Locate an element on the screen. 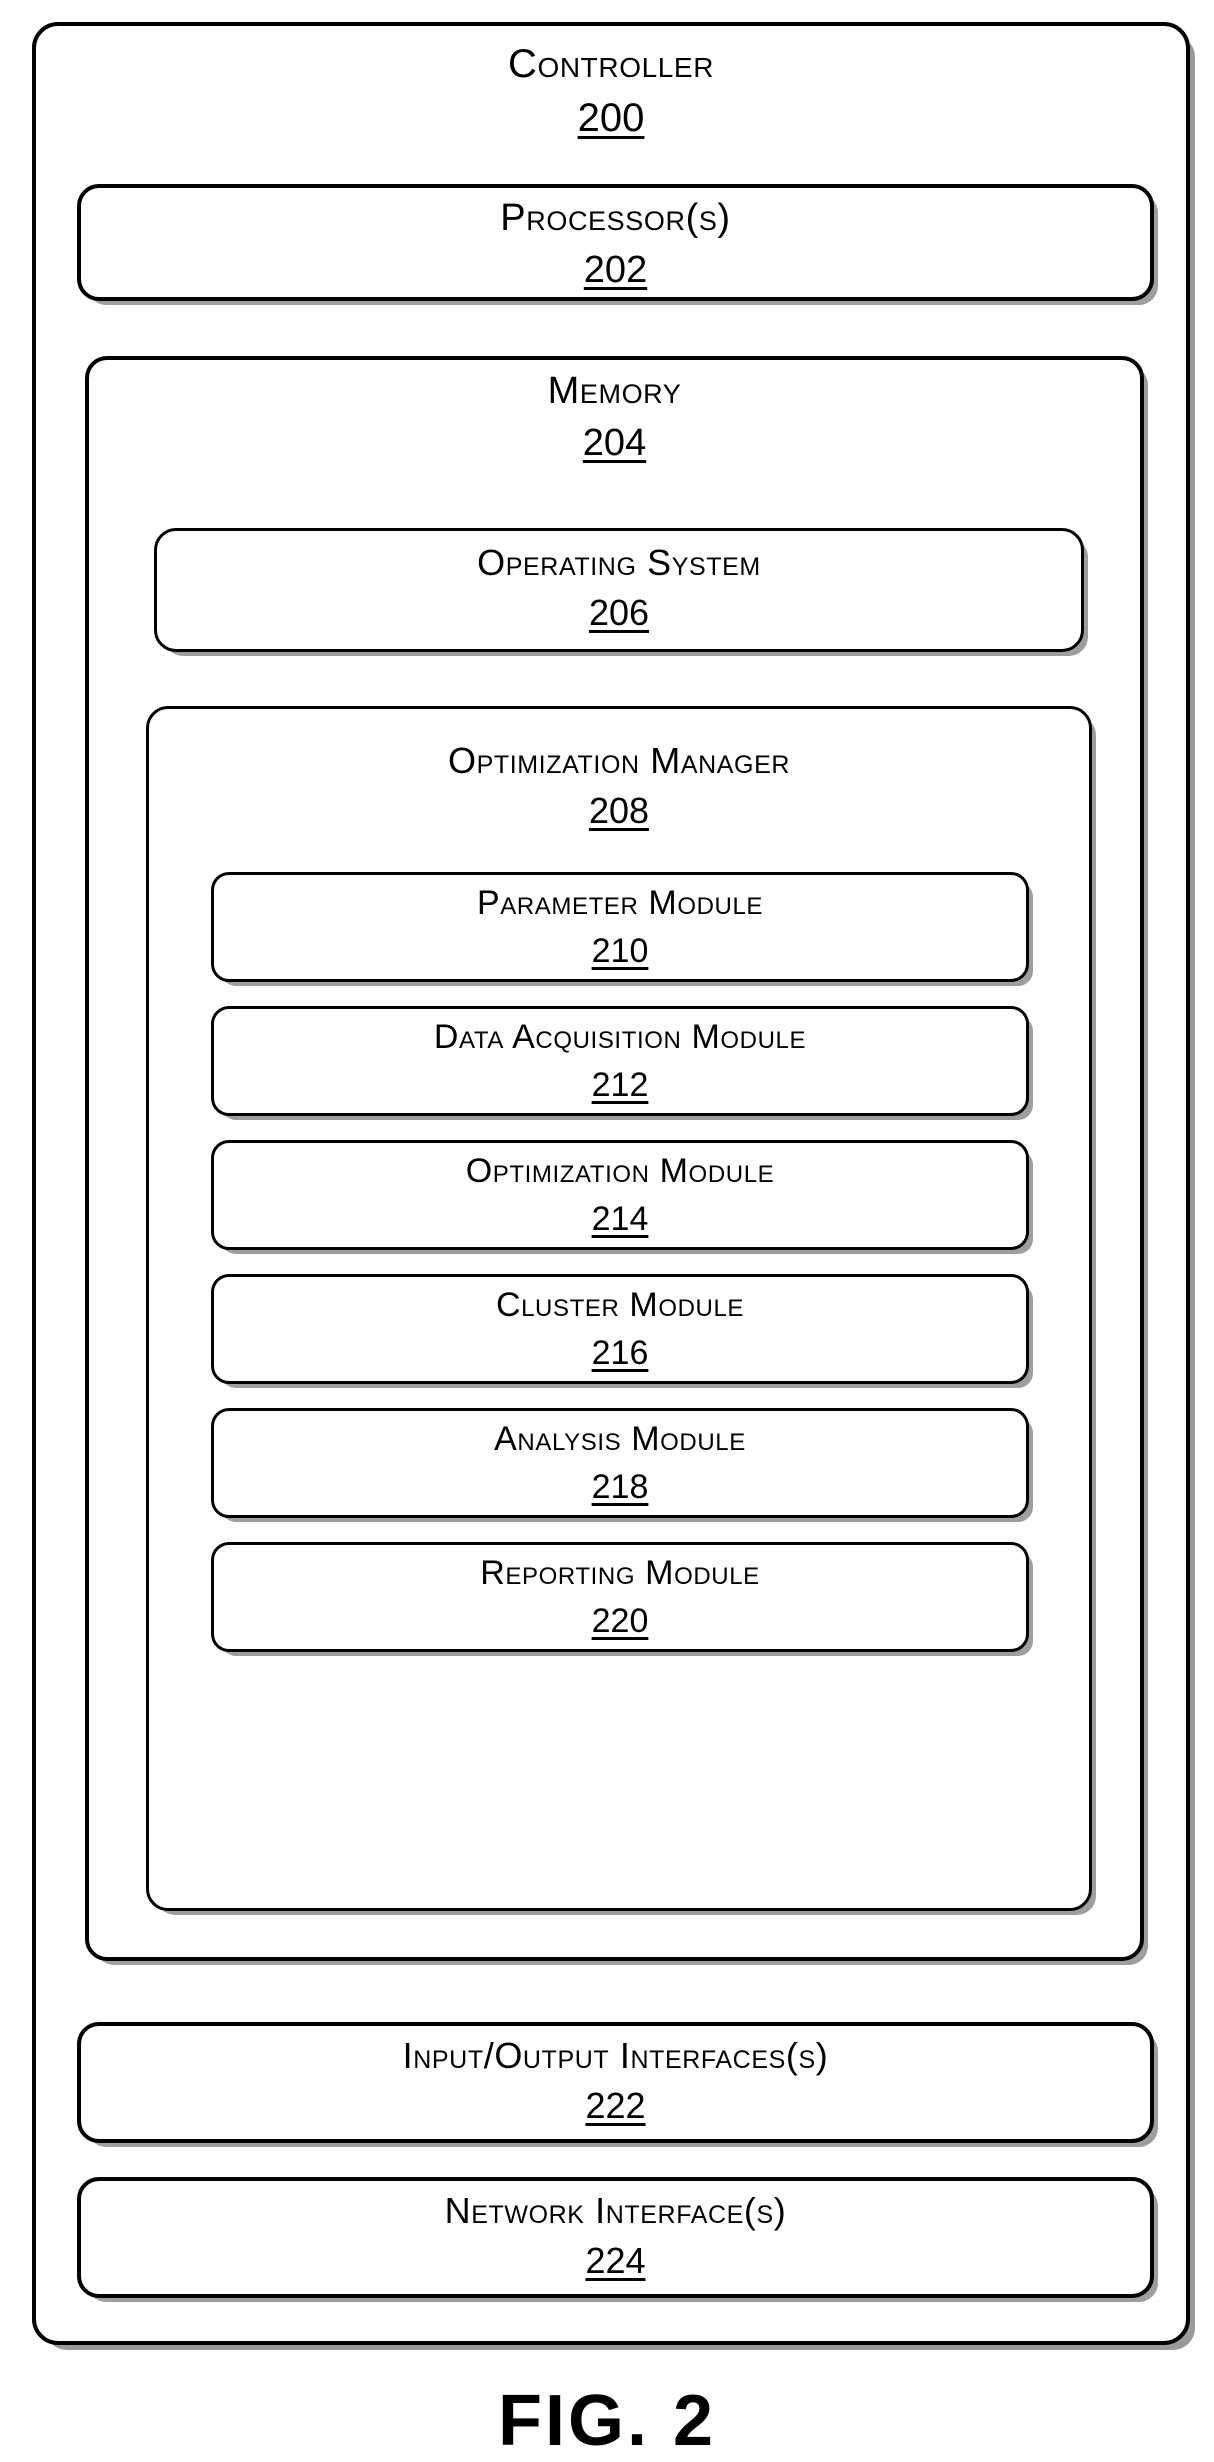  network-interfaces-label: Network Interface(s) 224 is located at coordinates (615, 2236).